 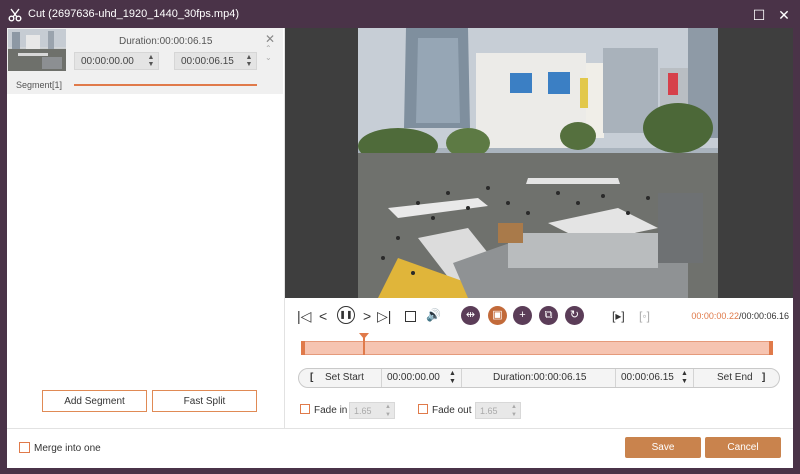 I want to click on start-spinner-icon: ▲ ▼, so click(x=151, y=62).